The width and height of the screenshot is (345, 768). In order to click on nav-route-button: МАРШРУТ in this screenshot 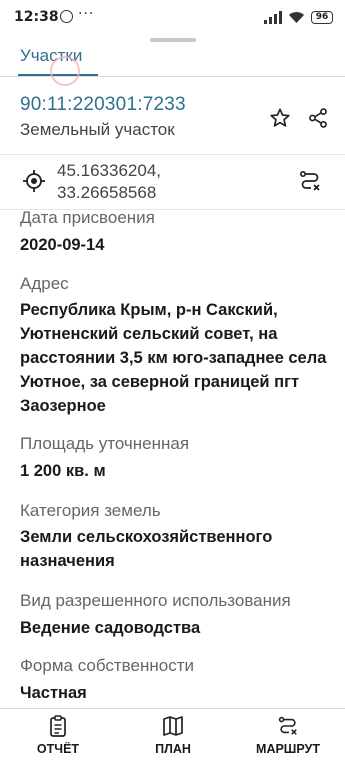, I will do `click(288, 735)`.